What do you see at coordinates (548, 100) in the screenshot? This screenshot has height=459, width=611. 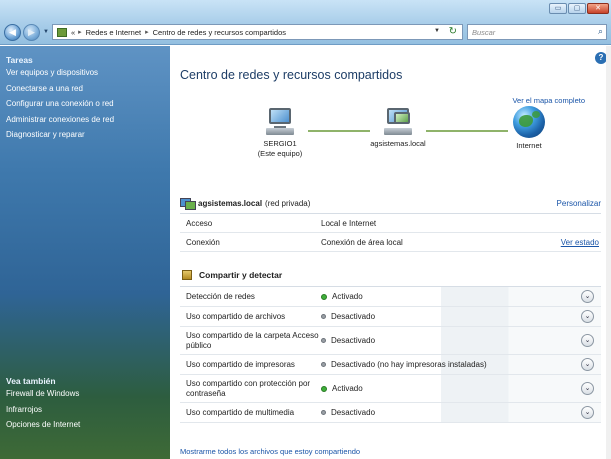 I see `view-full-map-link: Ver el mapa completo` at bounding box center [548, 100].